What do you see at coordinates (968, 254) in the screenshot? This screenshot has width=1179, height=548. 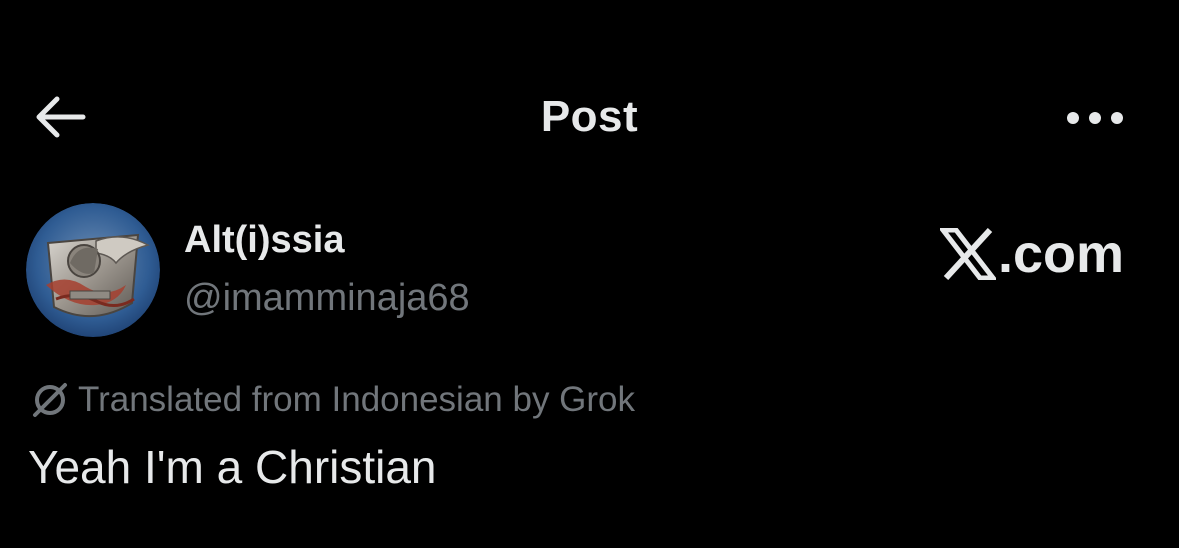 I see `x-logo-icon` at bounding box center [968, 254].